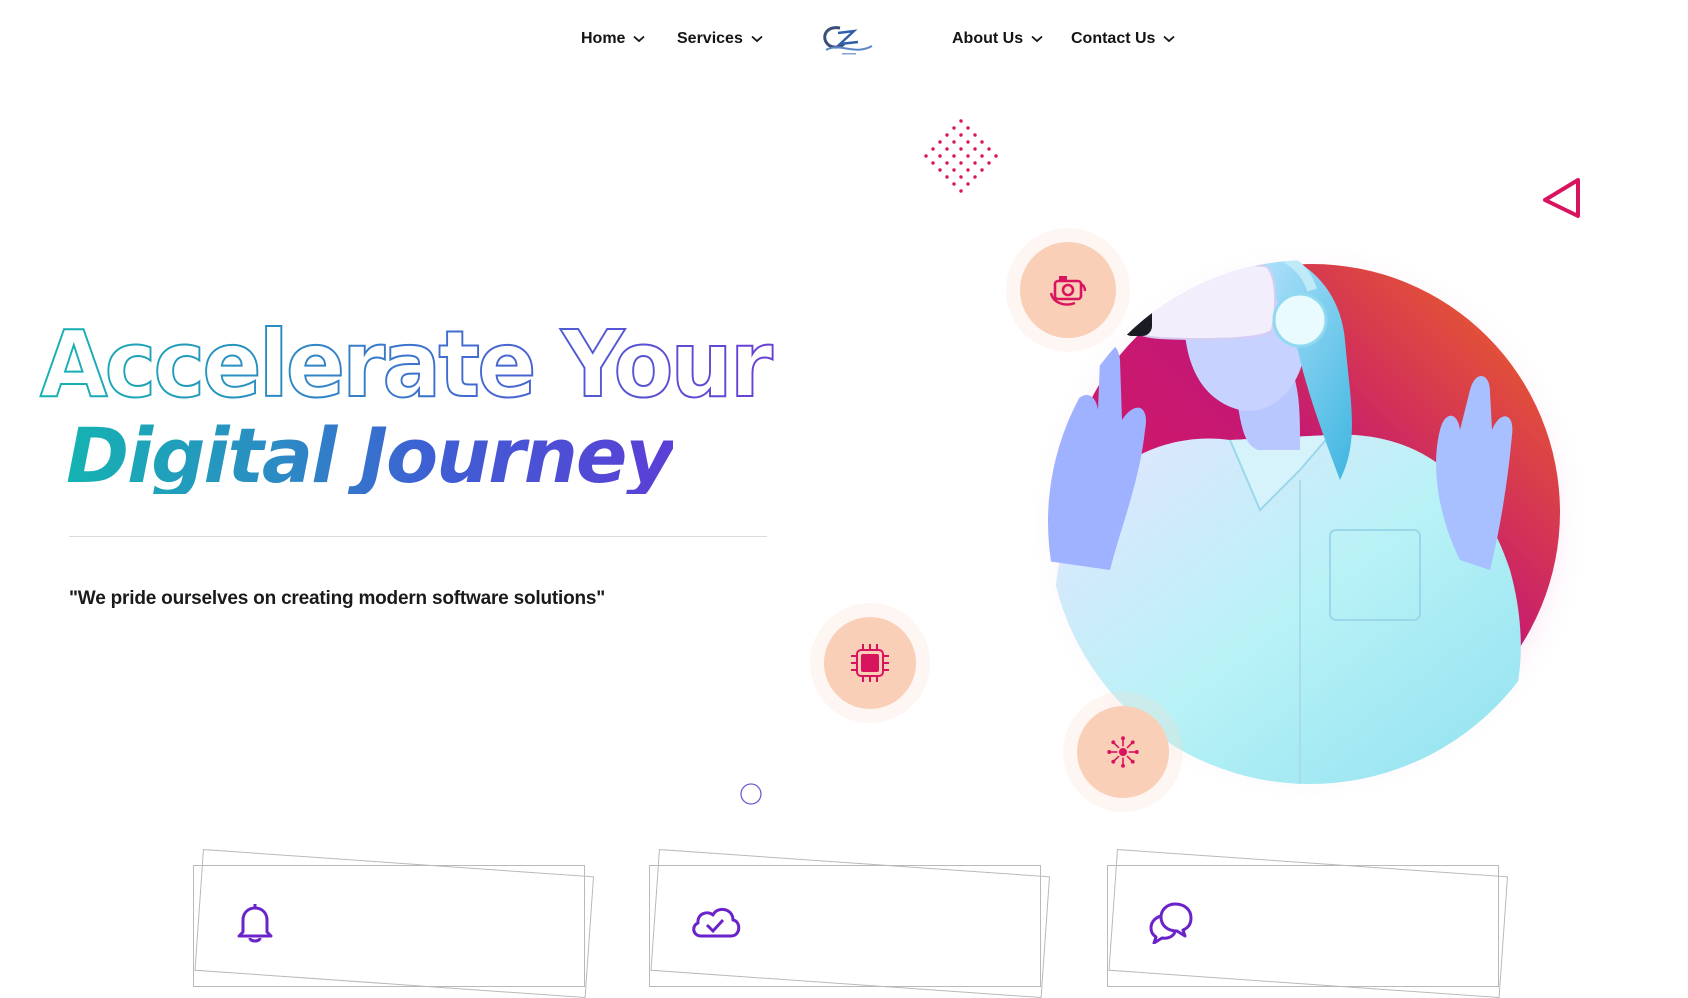 The image size is (1688, 998). I want to click on nav-home: Home, so click(613, 39).